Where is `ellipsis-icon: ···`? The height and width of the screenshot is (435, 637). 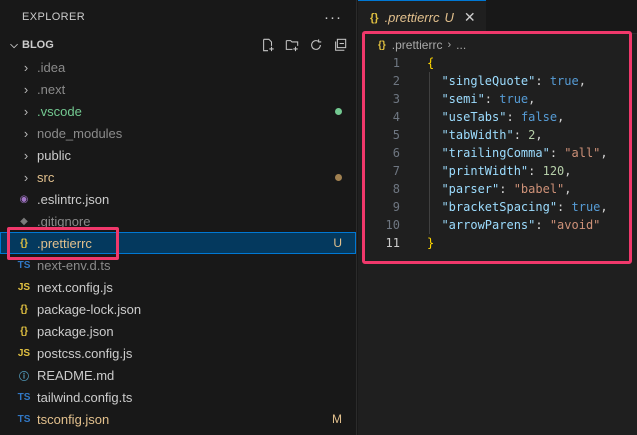 ellipsis-icon: ··· is located at coordinates (333, 17).